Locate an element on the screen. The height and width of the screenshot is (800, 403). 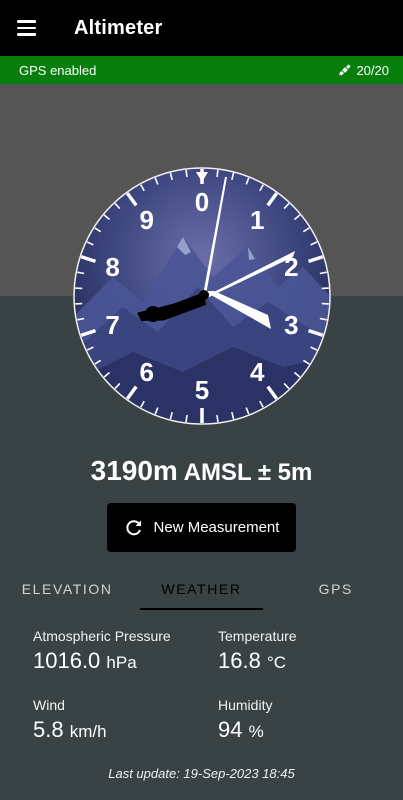
pressure-cell: Atmospheric Pressure 1016.0 hPa is located at coordinates (102, 651).